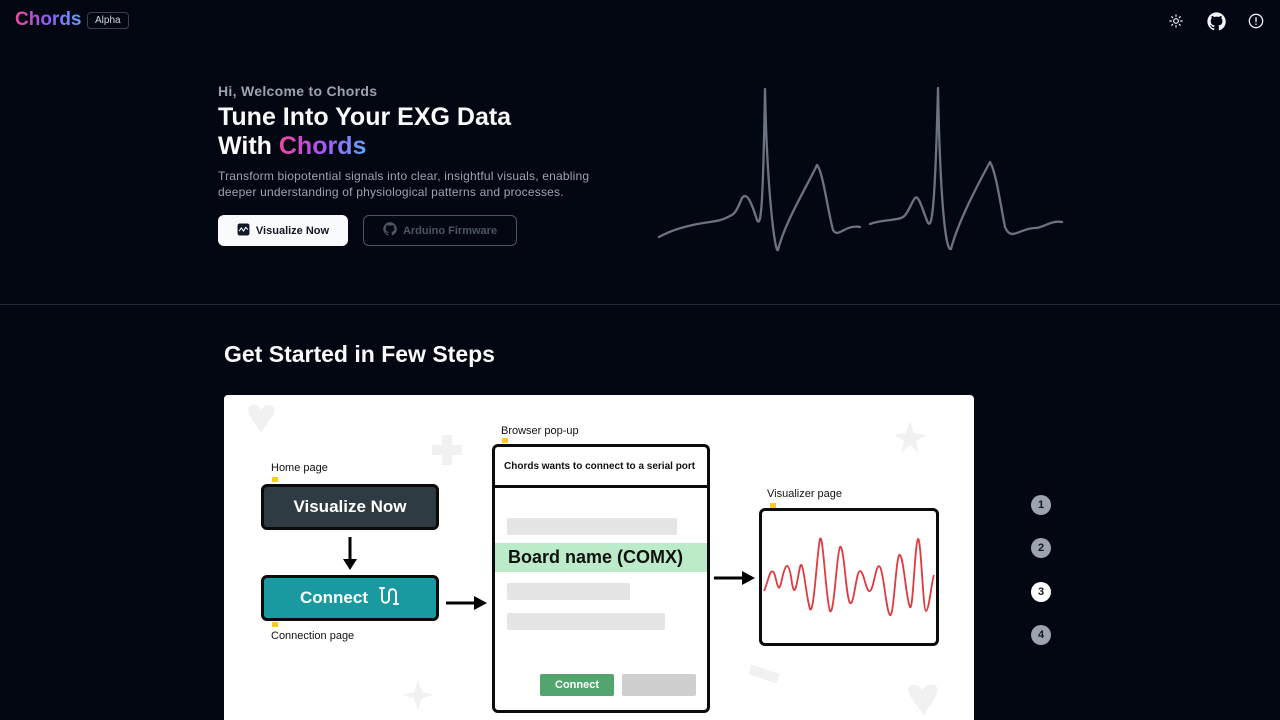  Describe the element at coordinates (389, 598) in the screenshot. I see `usb-cable-icon` at that location.